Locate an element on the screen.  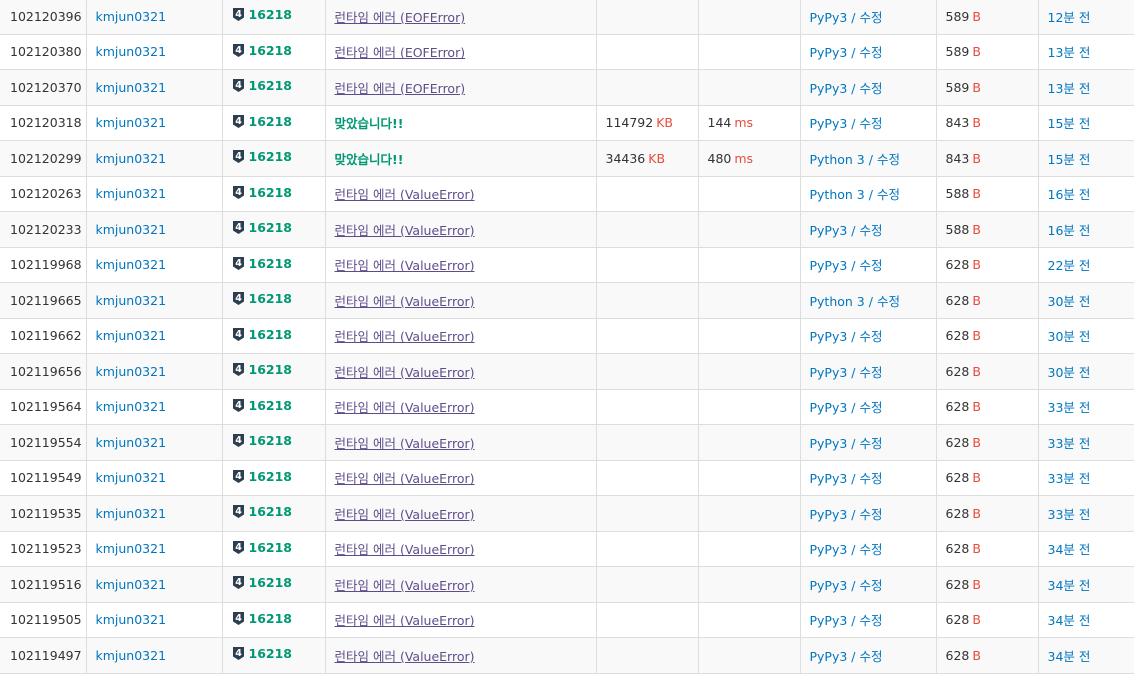
submit-time-link: 15분 전 is located at coordinates (1069, 159).